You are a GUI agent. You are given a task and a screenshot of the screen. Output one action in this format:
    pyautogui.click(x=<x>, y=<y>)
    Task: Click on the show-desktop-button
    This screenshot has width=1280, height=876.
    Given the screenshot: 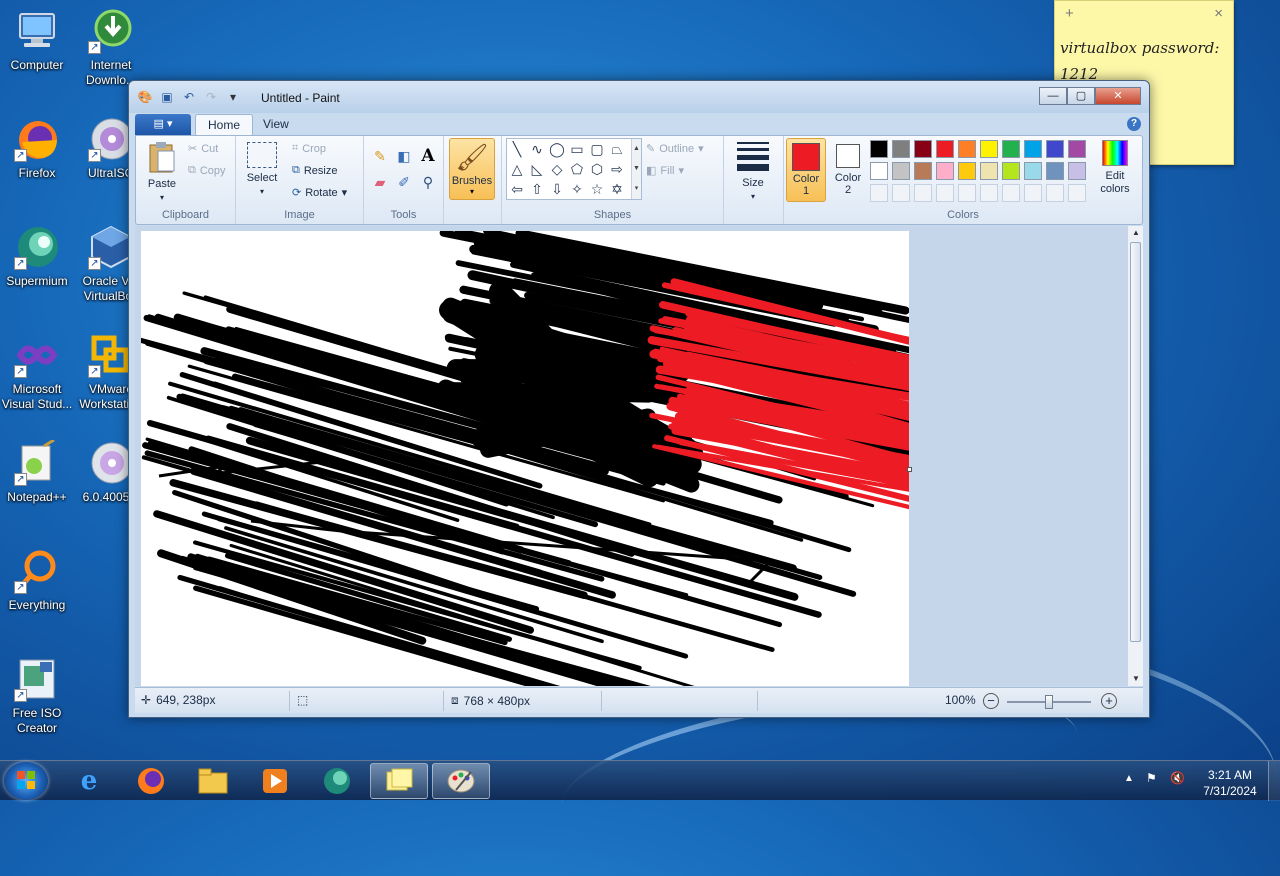 What is the action you would take?
    pyautogui.click(x=1274, y=781)
    